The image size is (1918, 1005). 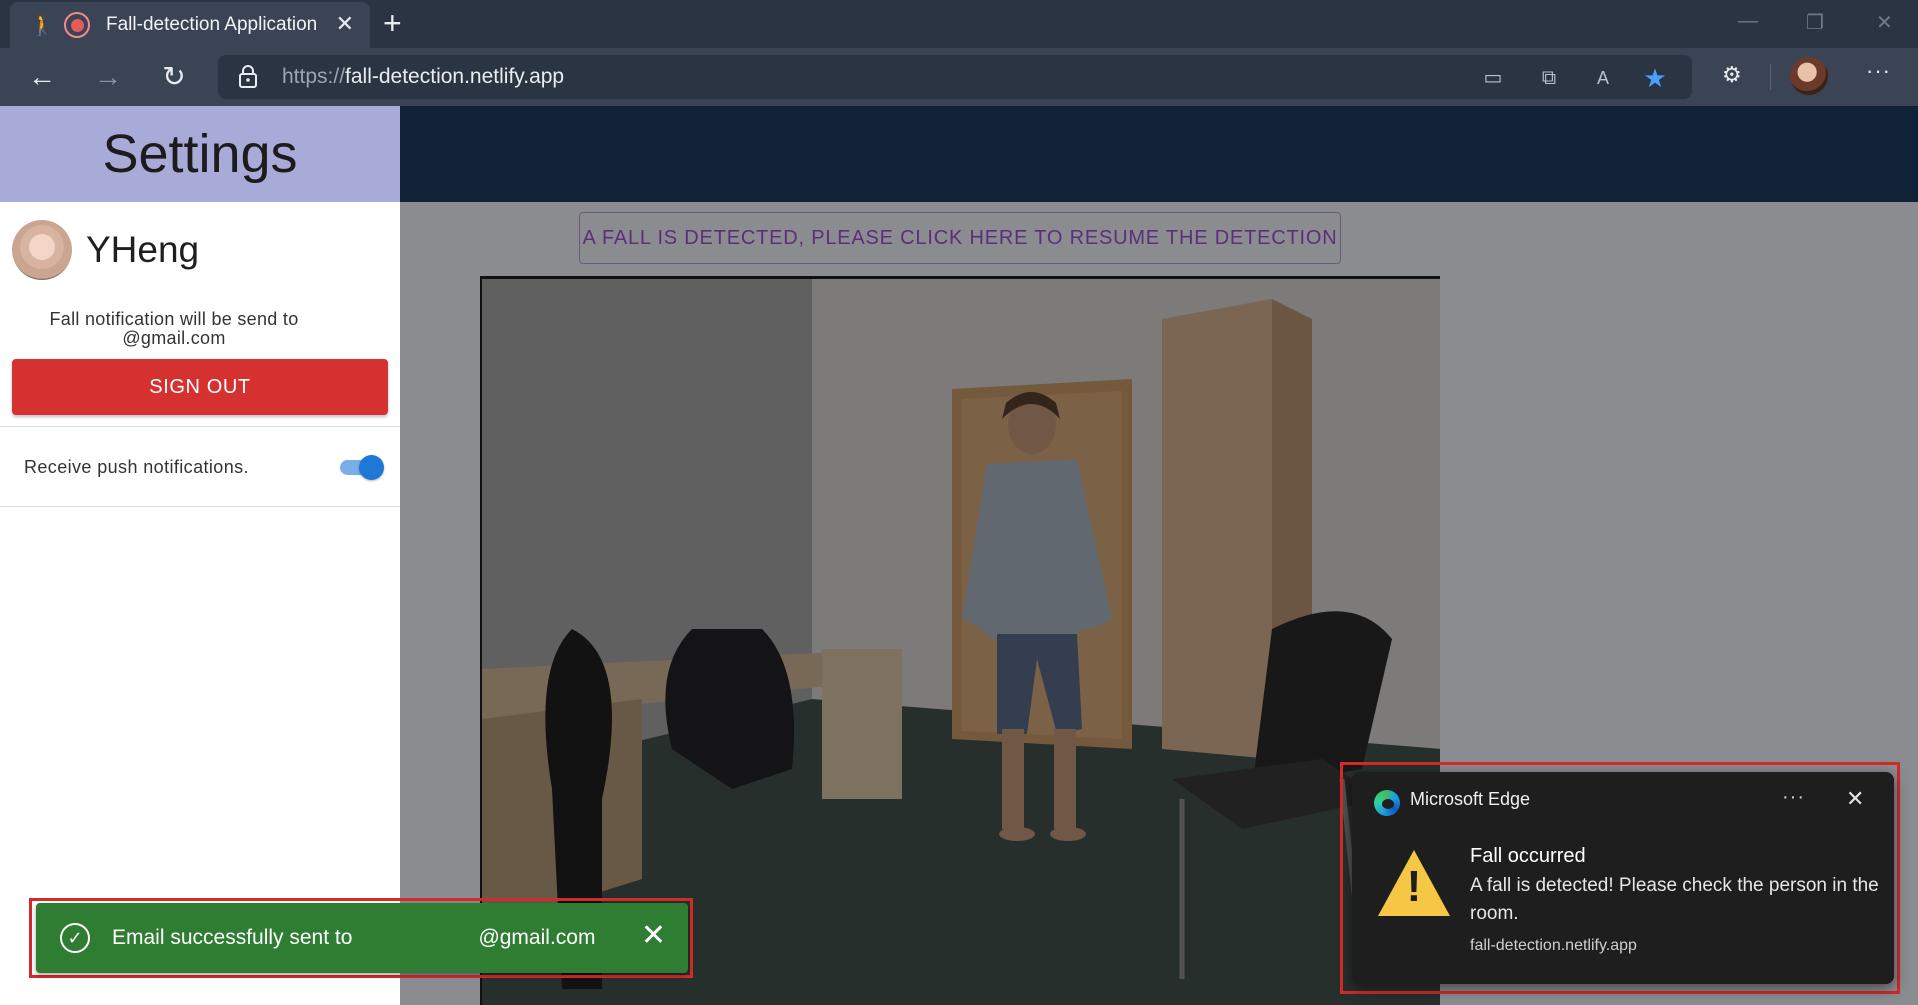 I want to click on profile-avatar, so click(x=1809, y=76).